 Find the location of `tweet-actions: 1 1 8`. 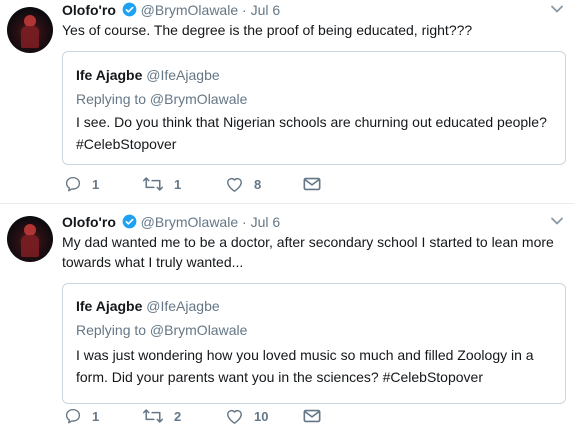

tweet-actions: 1 1 8 is located at coordinates (212, 184).